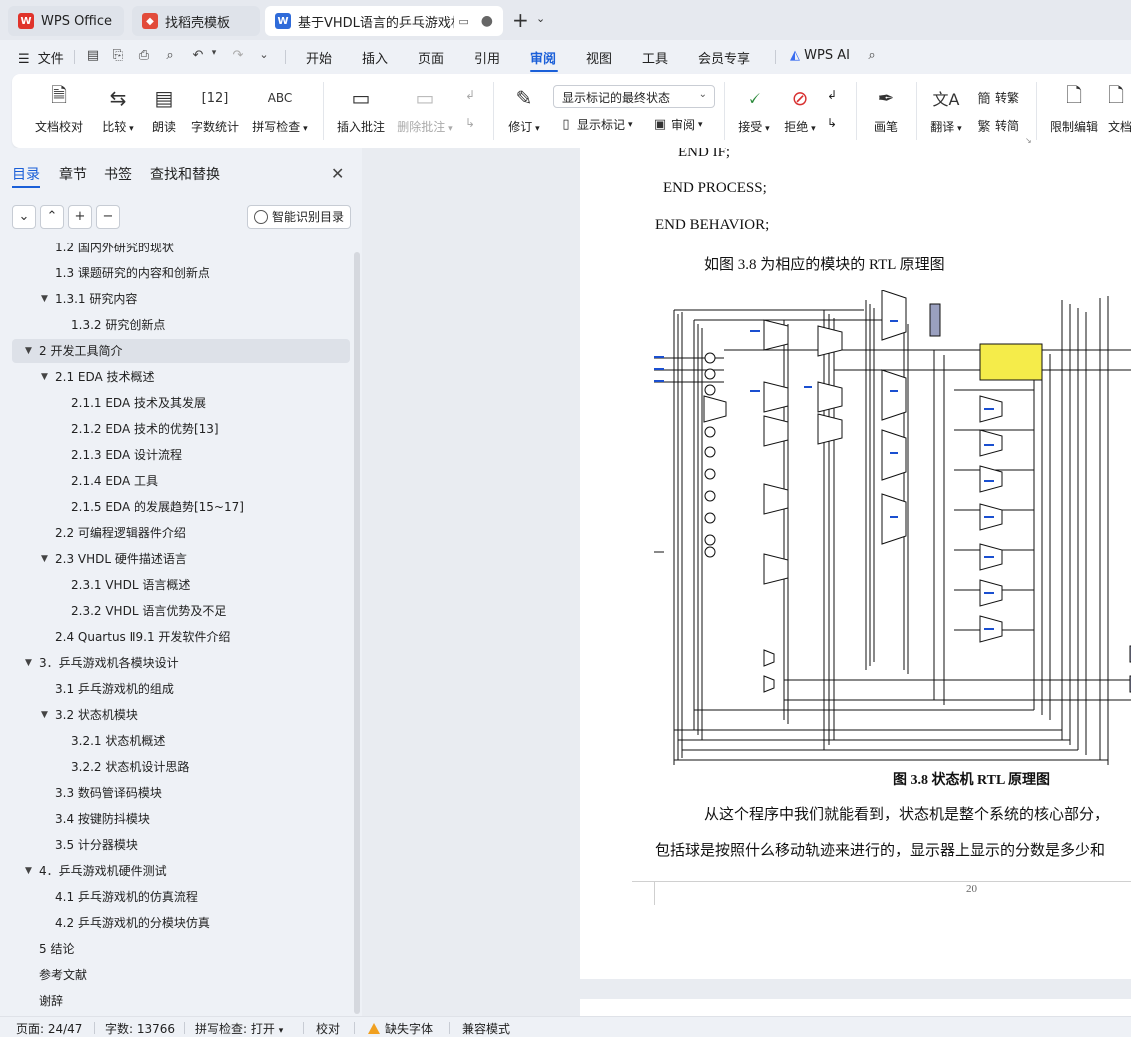 The image size is (1131, 1037). What do you see at coordinates (215, 109) in the screenshot?
I see `word-count-button: [12] 字数统计` at bounding box center [215, 109].